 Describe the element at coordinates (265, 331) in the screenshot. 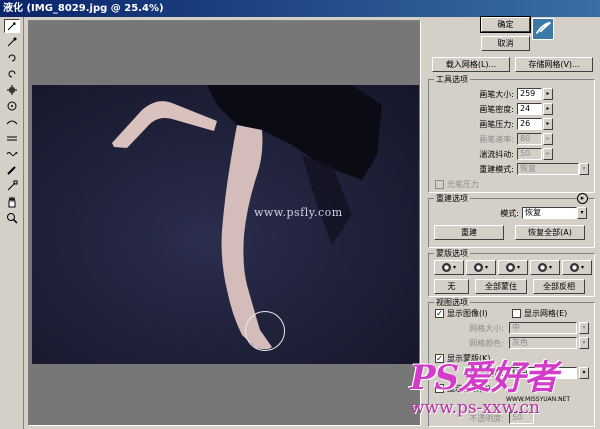

I see `brush-cursor` at that location.